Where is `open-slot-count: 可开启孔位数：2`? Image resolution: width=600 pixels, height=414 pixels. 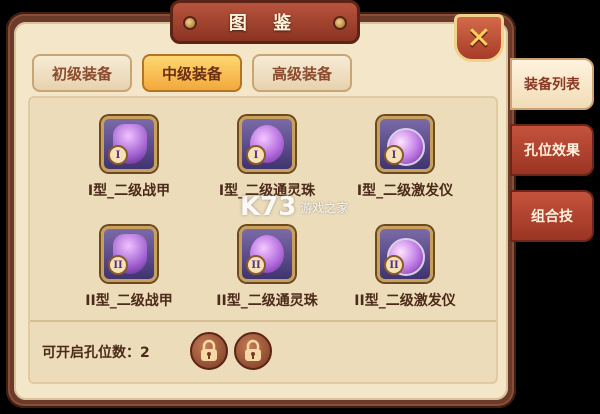 open-slot-count: 可开启孔位数：2 is located at coordinates (96, 353).